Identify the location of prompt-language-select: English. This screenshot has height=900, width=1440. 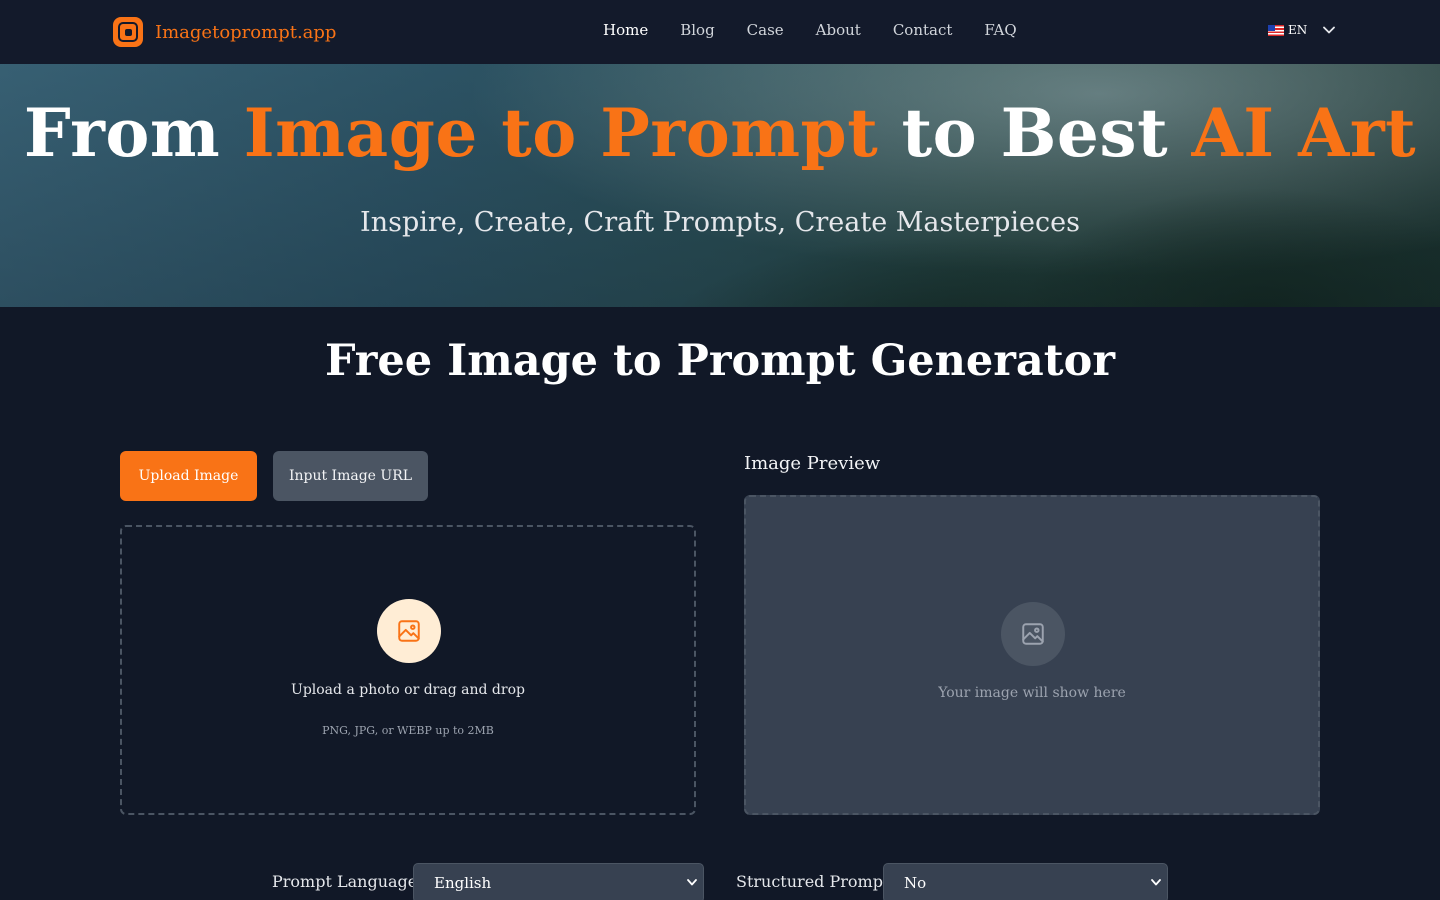
(558, 881).